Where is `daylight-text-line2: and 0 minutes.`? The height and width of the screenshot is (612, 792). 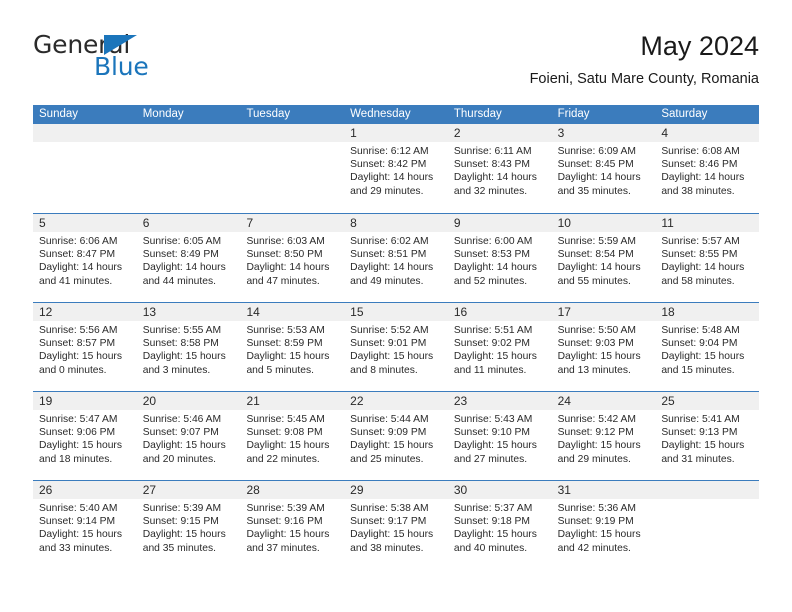 daylight-text-line2: and 0 minutes. is located at coordinates (73, 370).